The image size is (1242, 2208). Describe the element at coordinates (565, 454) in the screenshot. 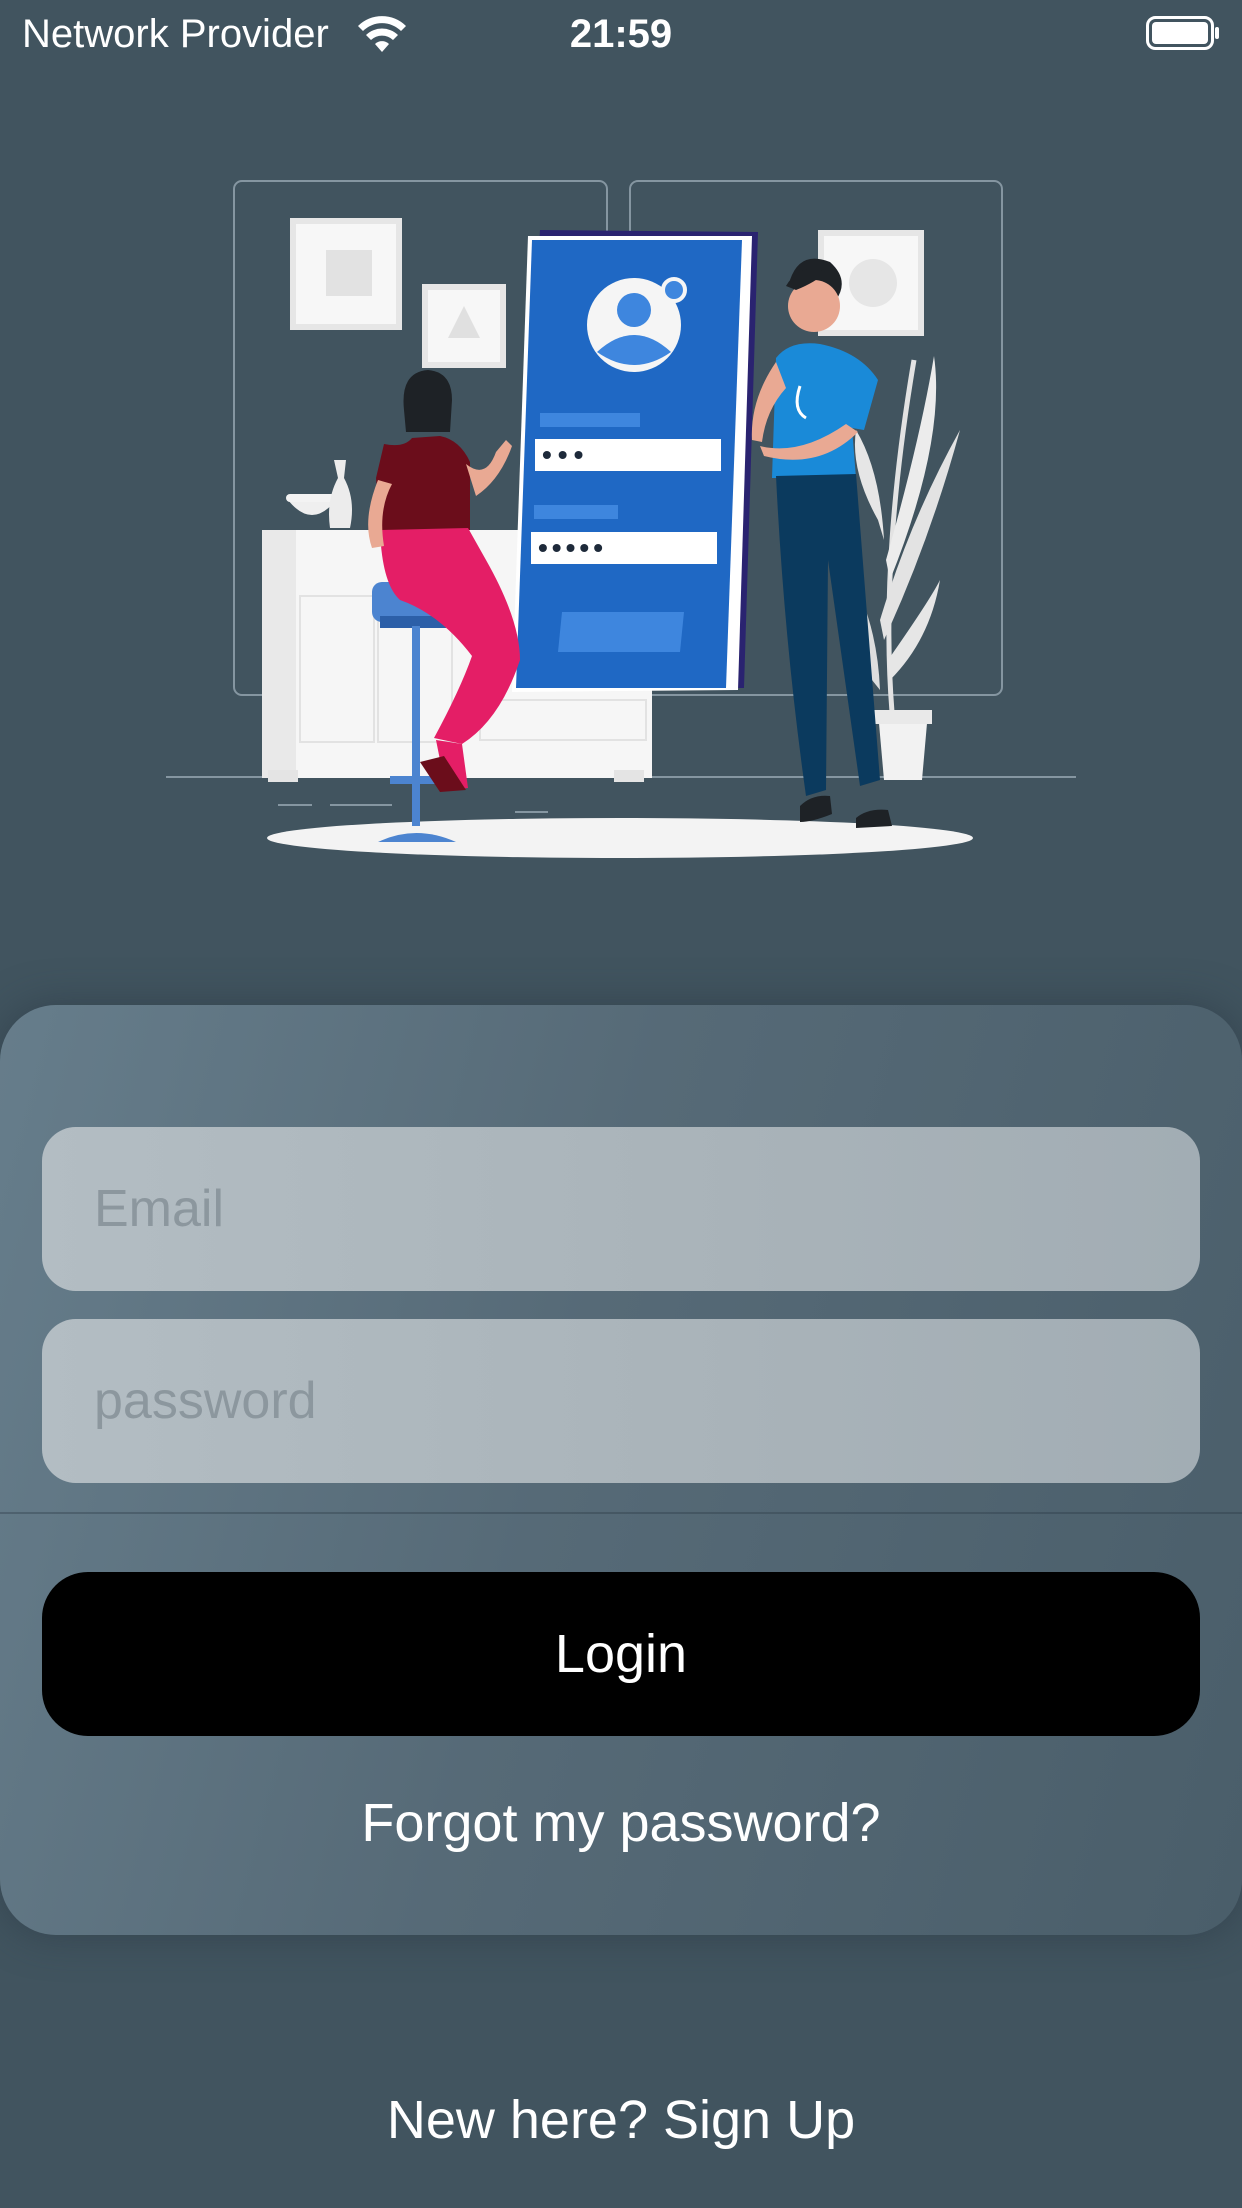

I see `username-mask: •••` at that location.